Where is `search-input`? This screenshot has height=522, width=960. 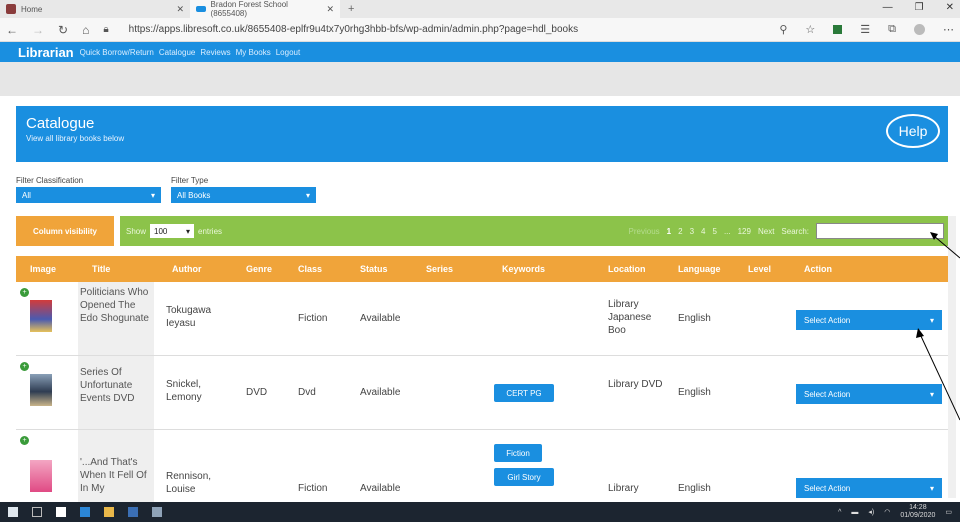
search-input is located at coordinates (880, 231).